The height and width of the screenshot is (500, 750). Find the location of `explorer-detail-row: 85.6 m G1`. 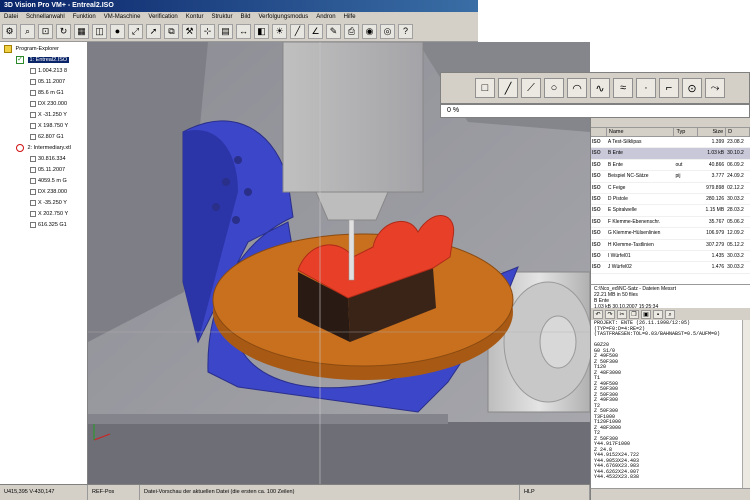

explorer-detail-row: 85.6 m G1 is located at coordinates (43, 93).